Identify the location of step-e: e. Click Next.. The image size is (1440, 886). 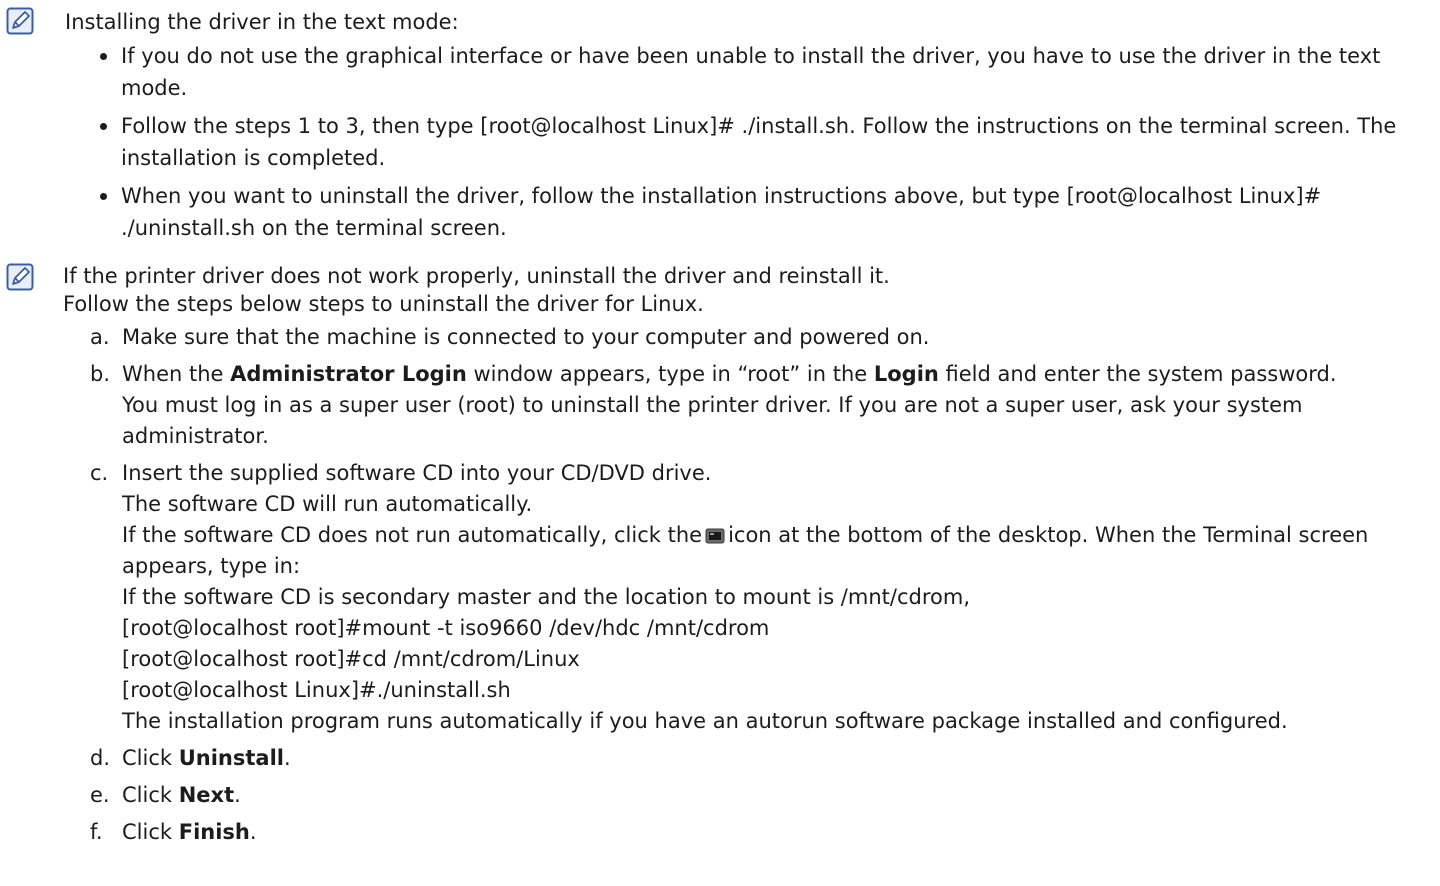
(760, 795).